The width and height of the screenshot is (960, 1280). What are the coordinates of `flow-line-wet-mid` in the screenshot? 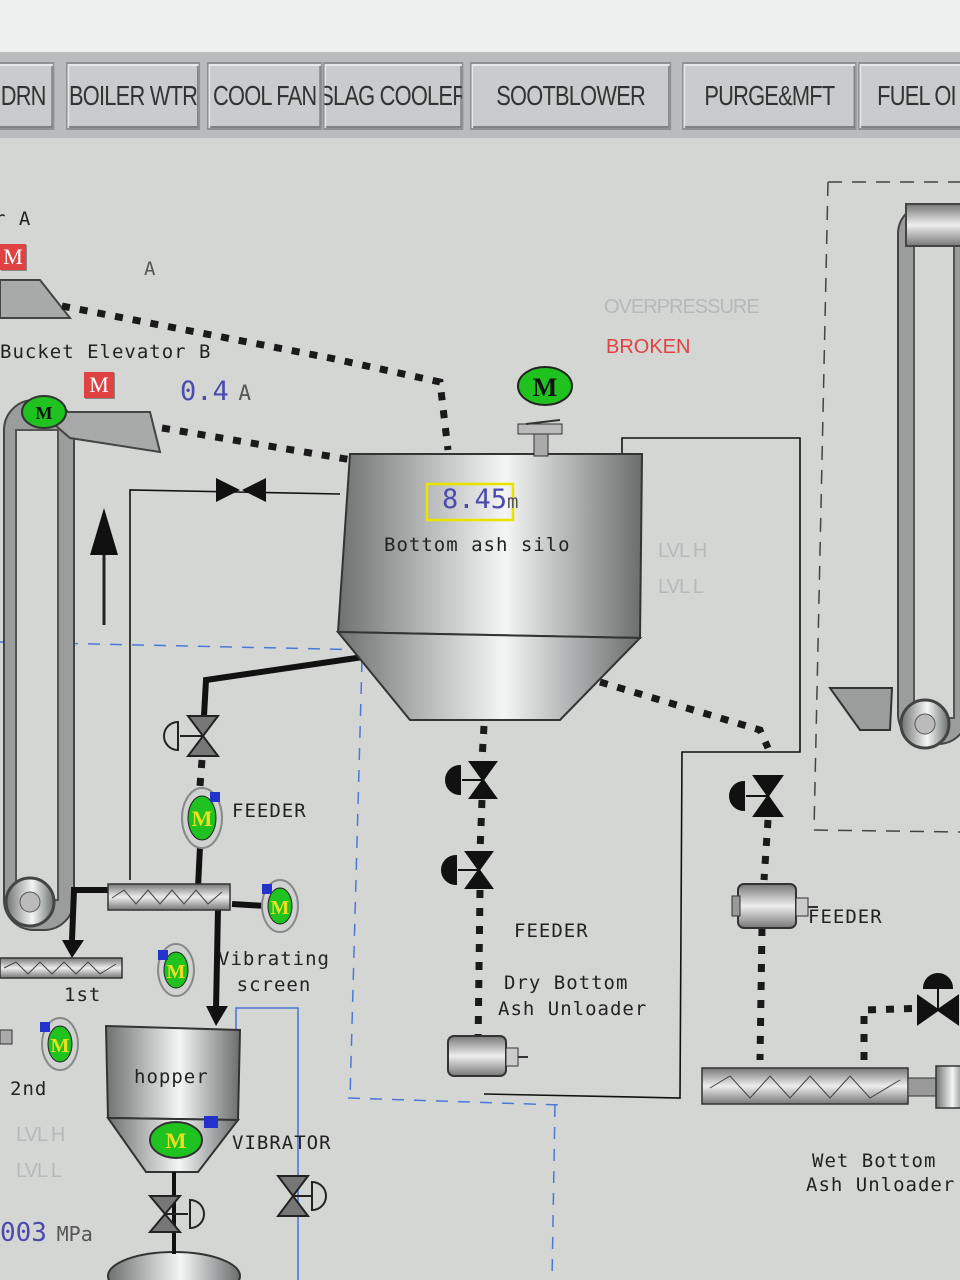 It's located at (766, 850).